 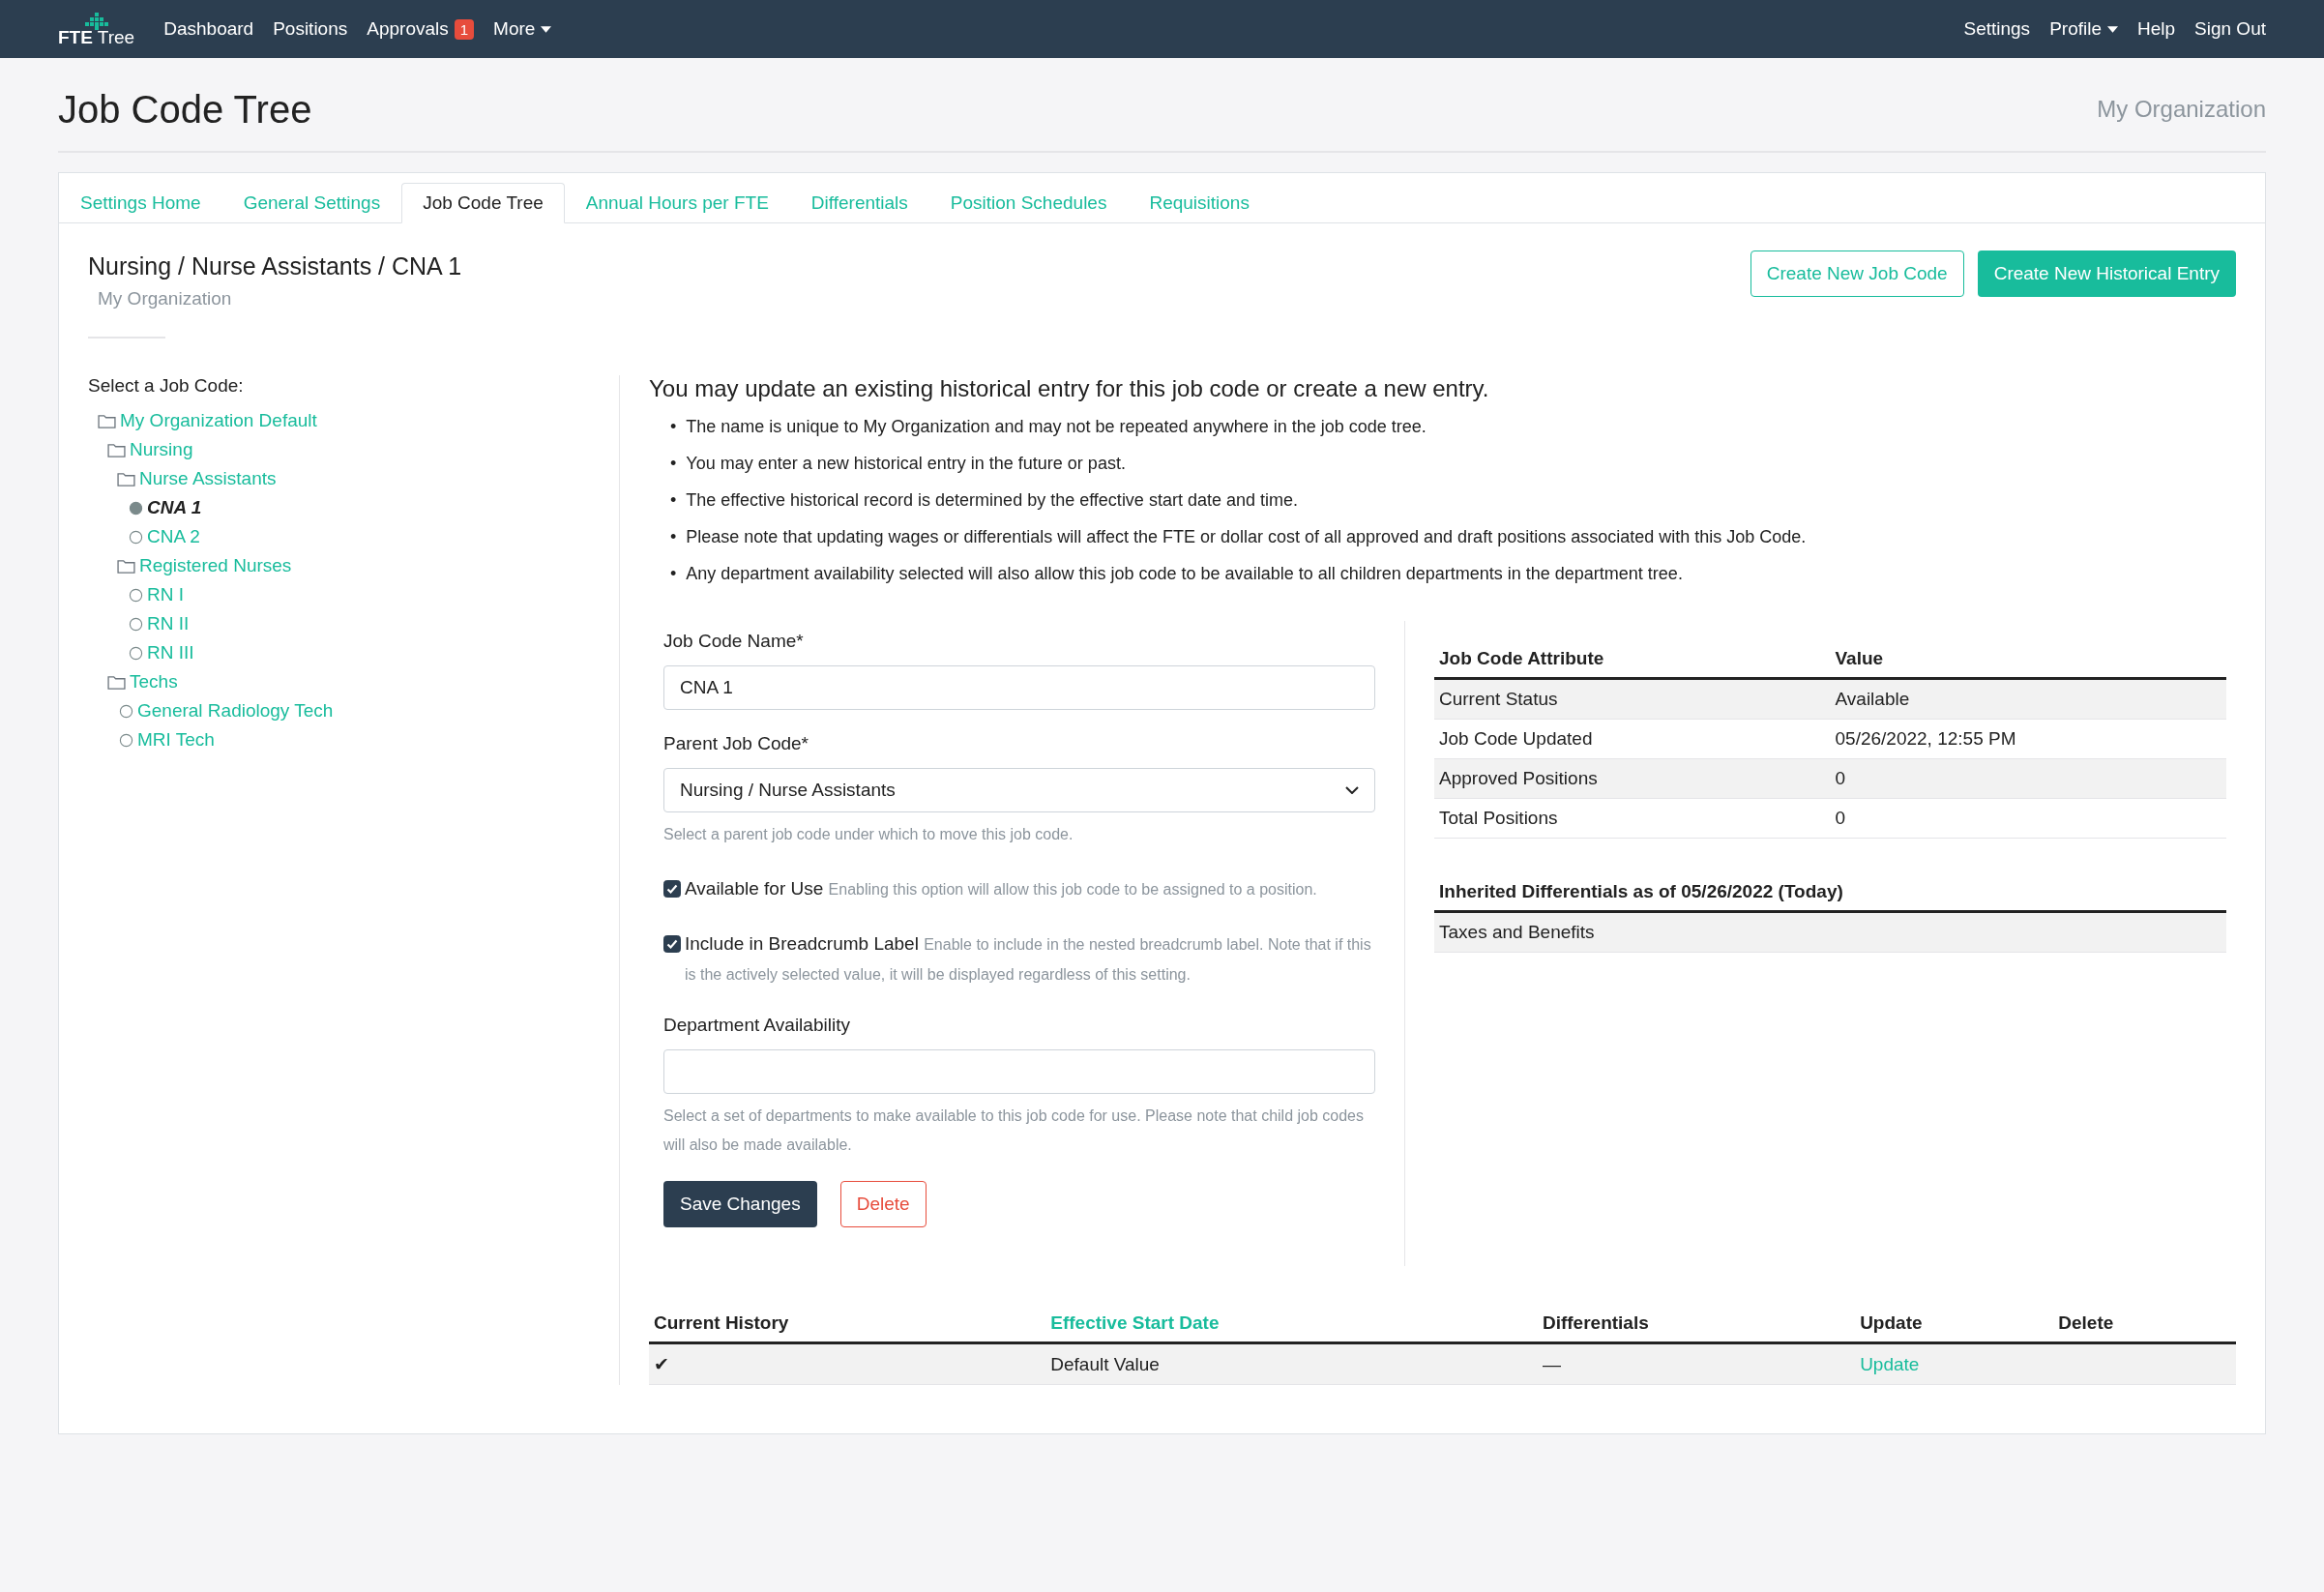 What do you see at coordinates (1019, 790) in the screenshot?
I see `select-field: Nursing / Nurse Assistants` at bounding box center [1019, 790].